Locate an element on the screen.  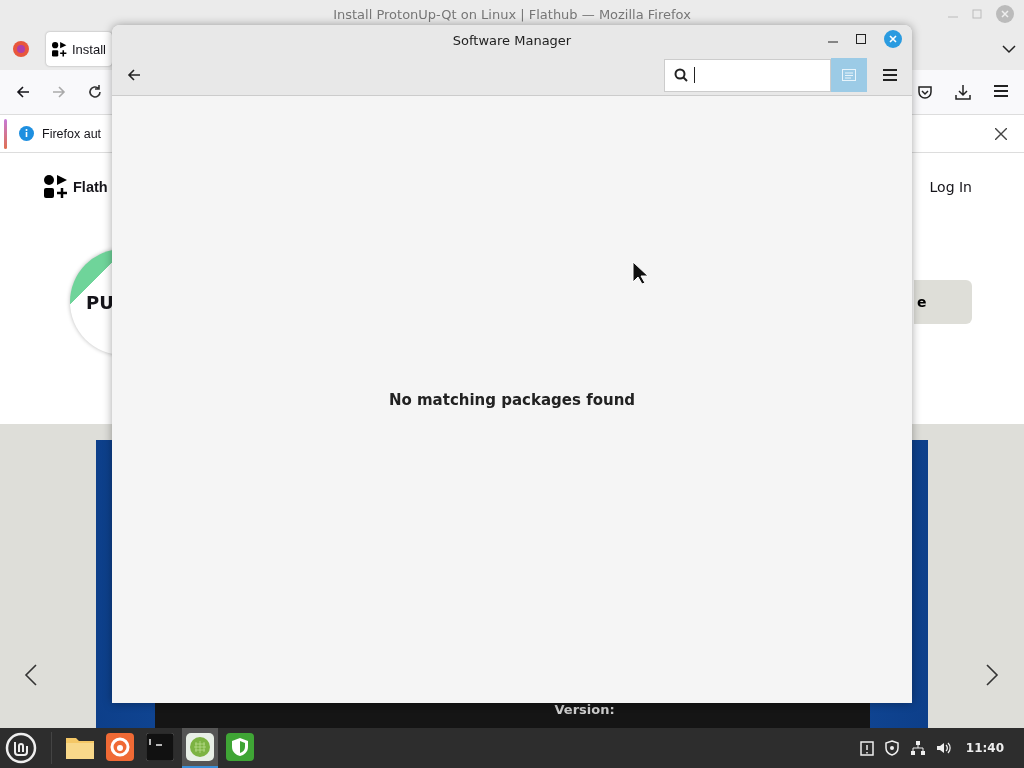
taskbar-app is located at coordinates (200, 748).